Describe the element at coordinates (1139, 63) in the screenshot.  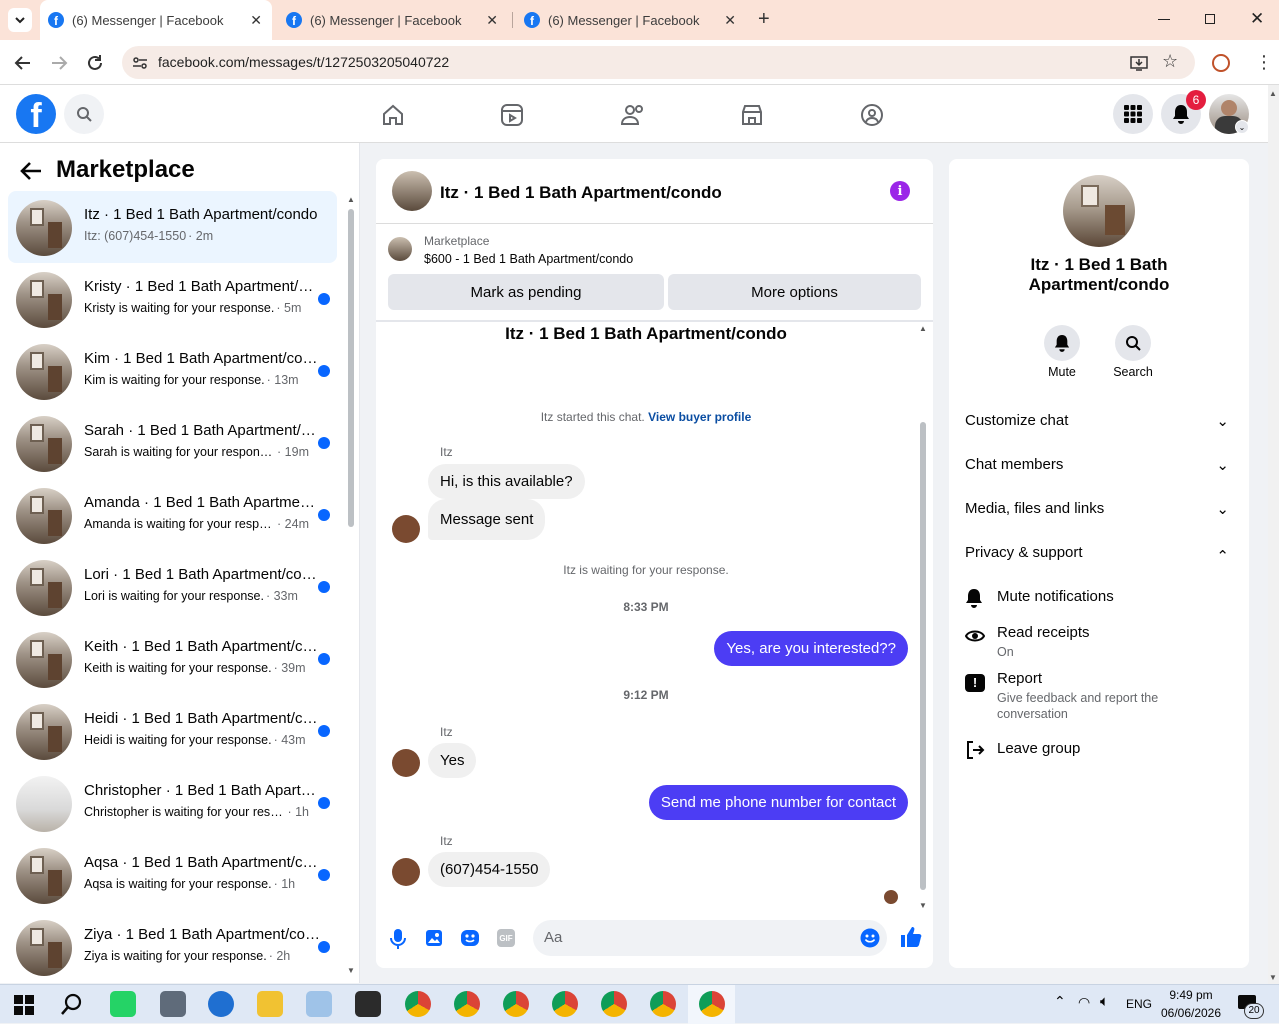
I see `install-app-icon` at that location.